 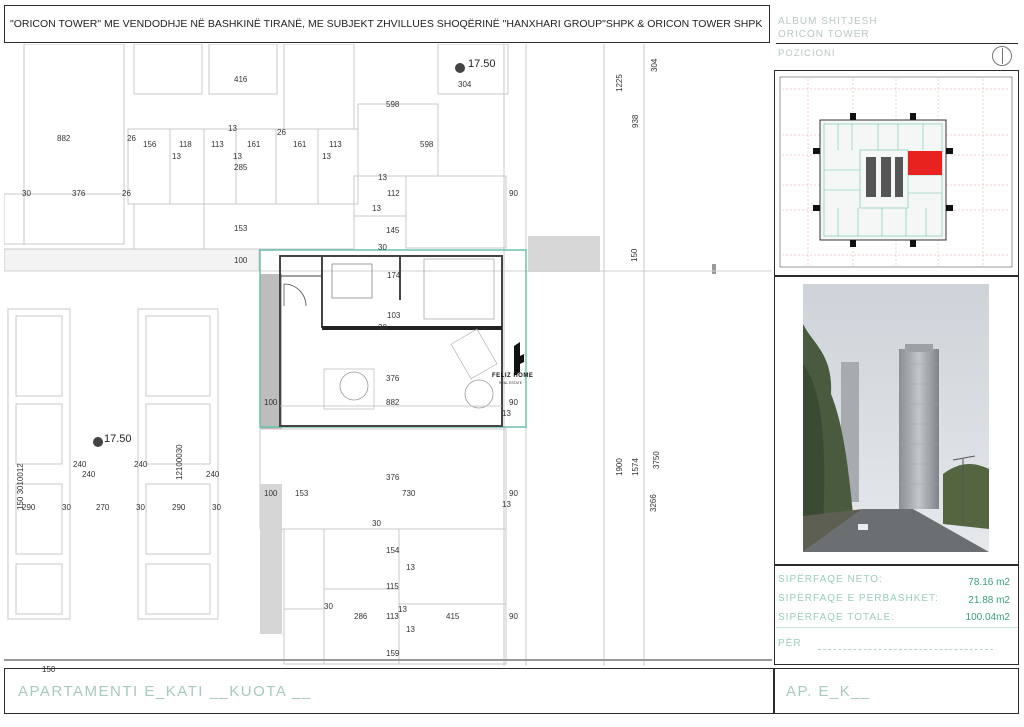 What do you see at coordinates (98, 442) in the screenshot?
I see `elevation-marker-left` at bounding box center [98, 442].